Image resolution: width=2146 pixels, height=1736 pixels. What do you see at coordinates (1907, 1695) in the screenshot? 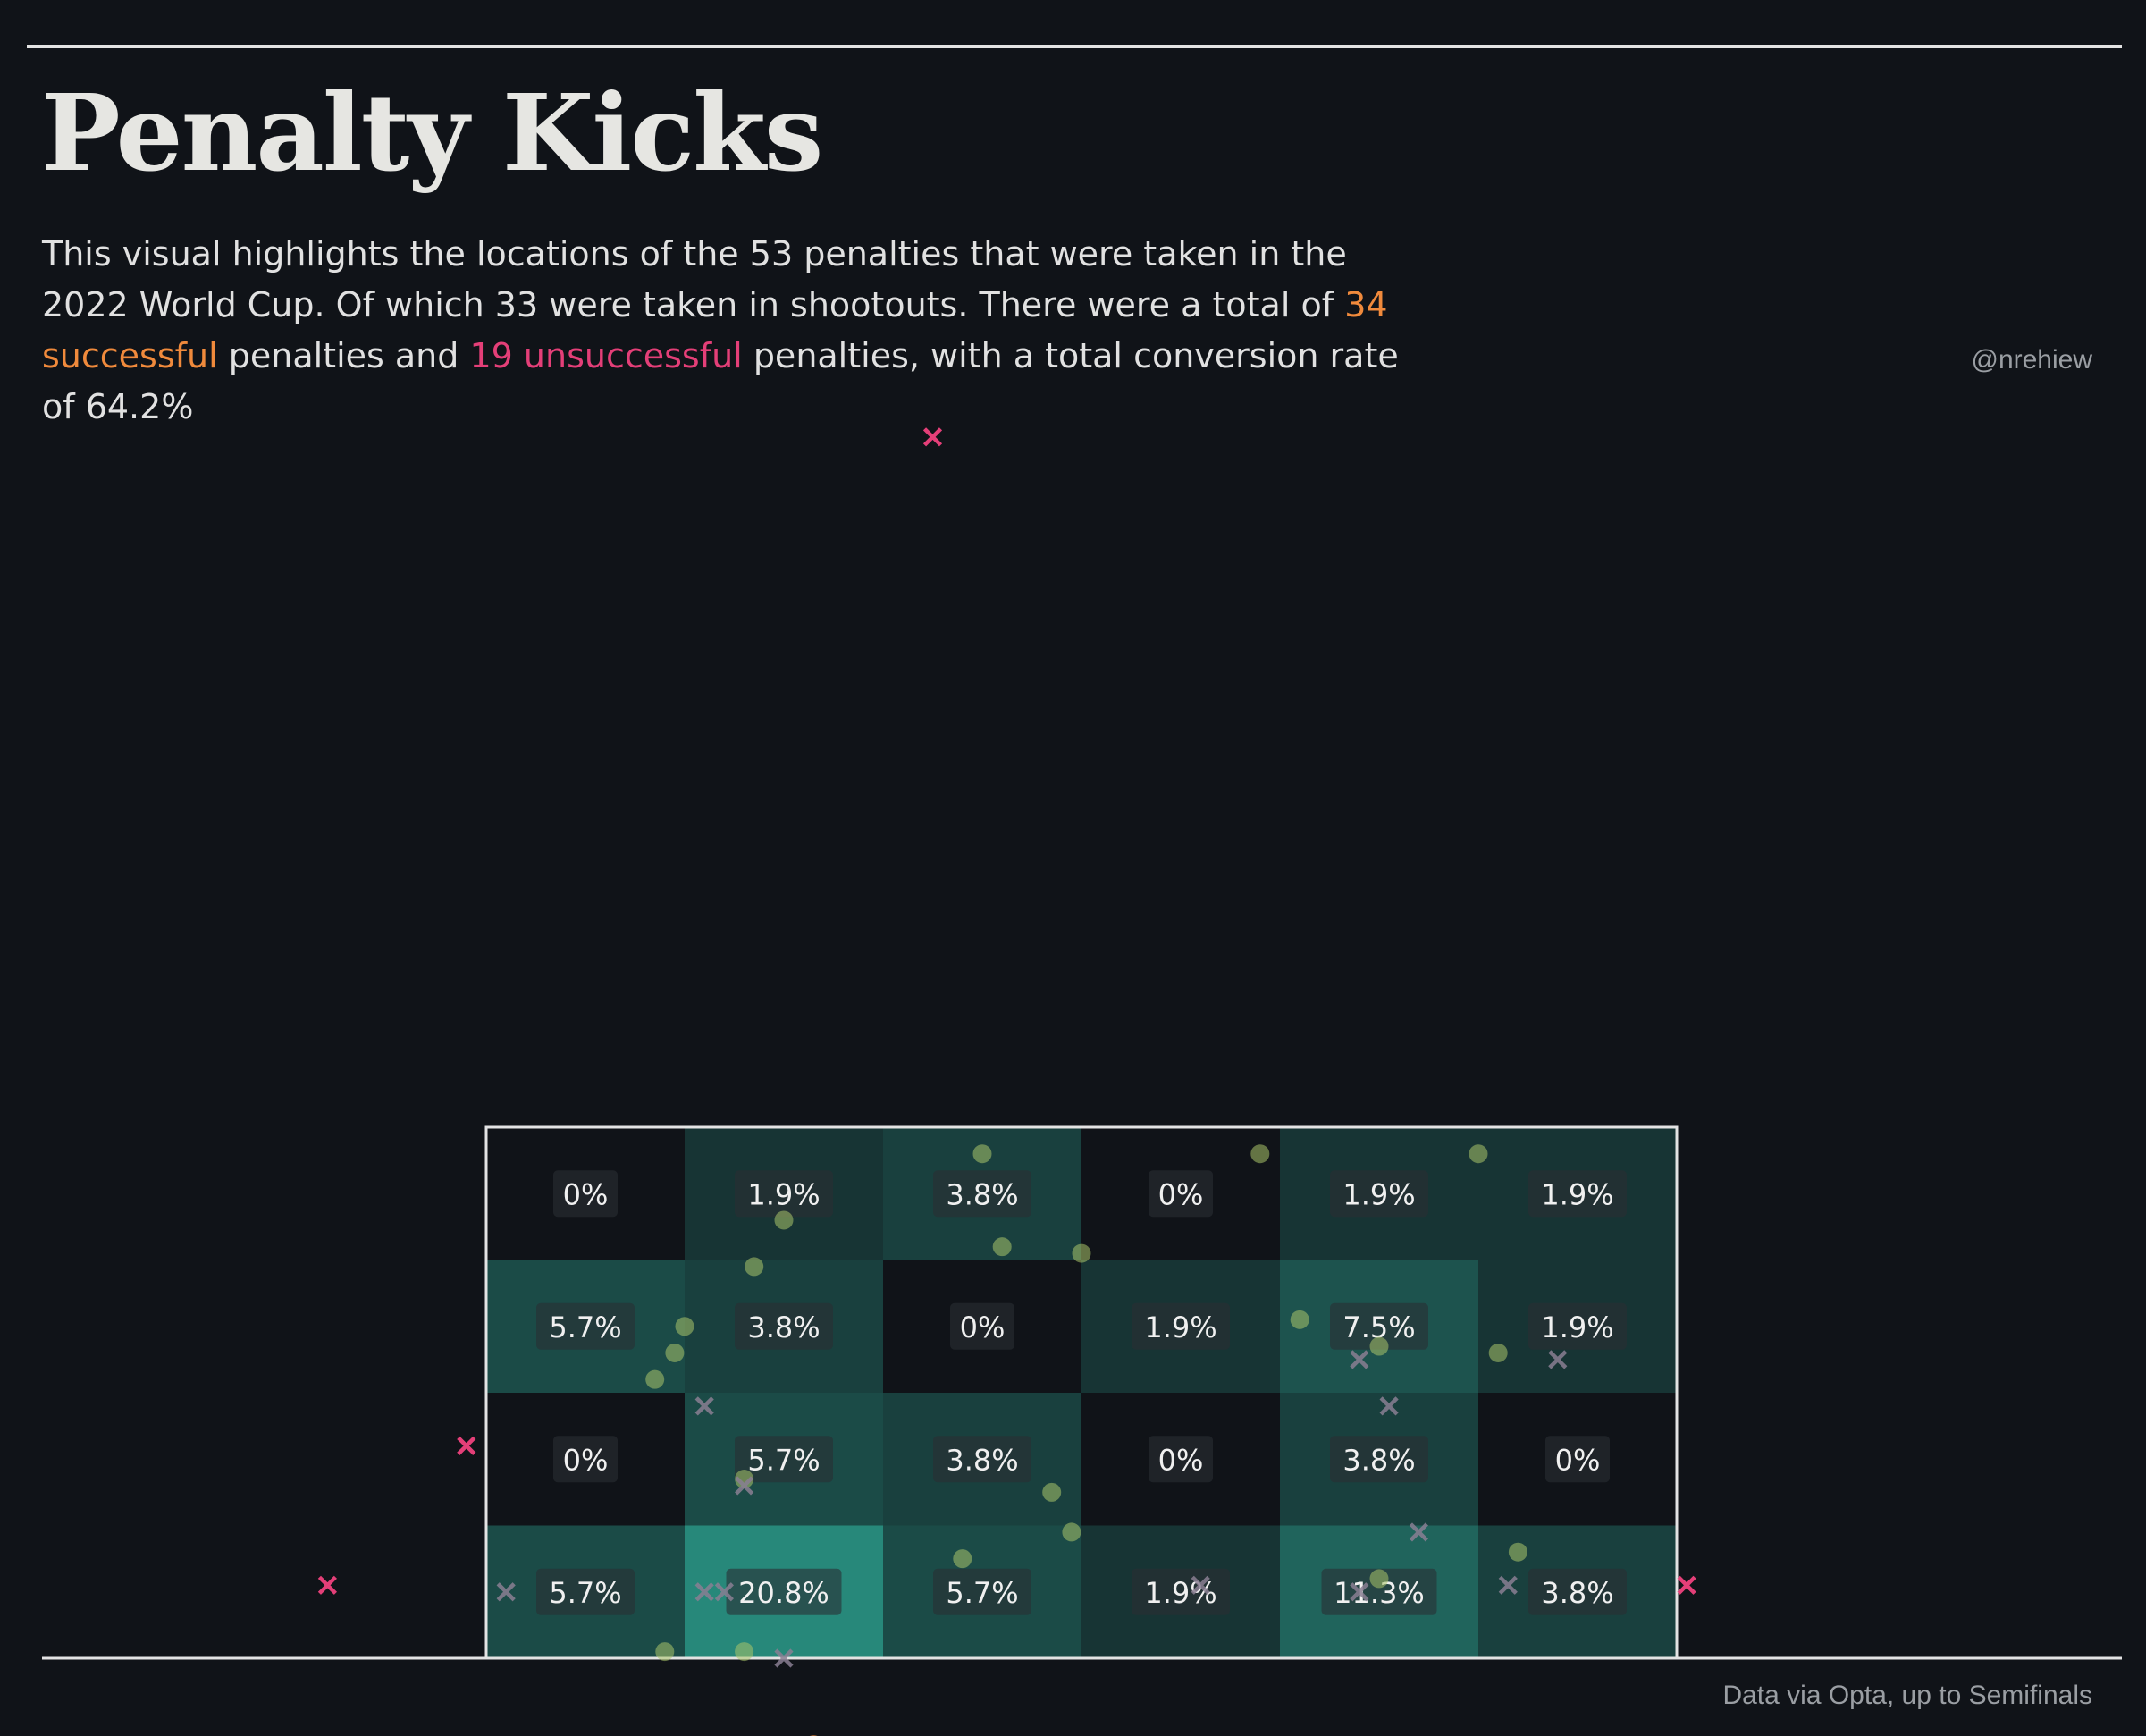
I see `data-source-note: Data via Opta, up to Semifinals` at bounding box center [1907, 1695].